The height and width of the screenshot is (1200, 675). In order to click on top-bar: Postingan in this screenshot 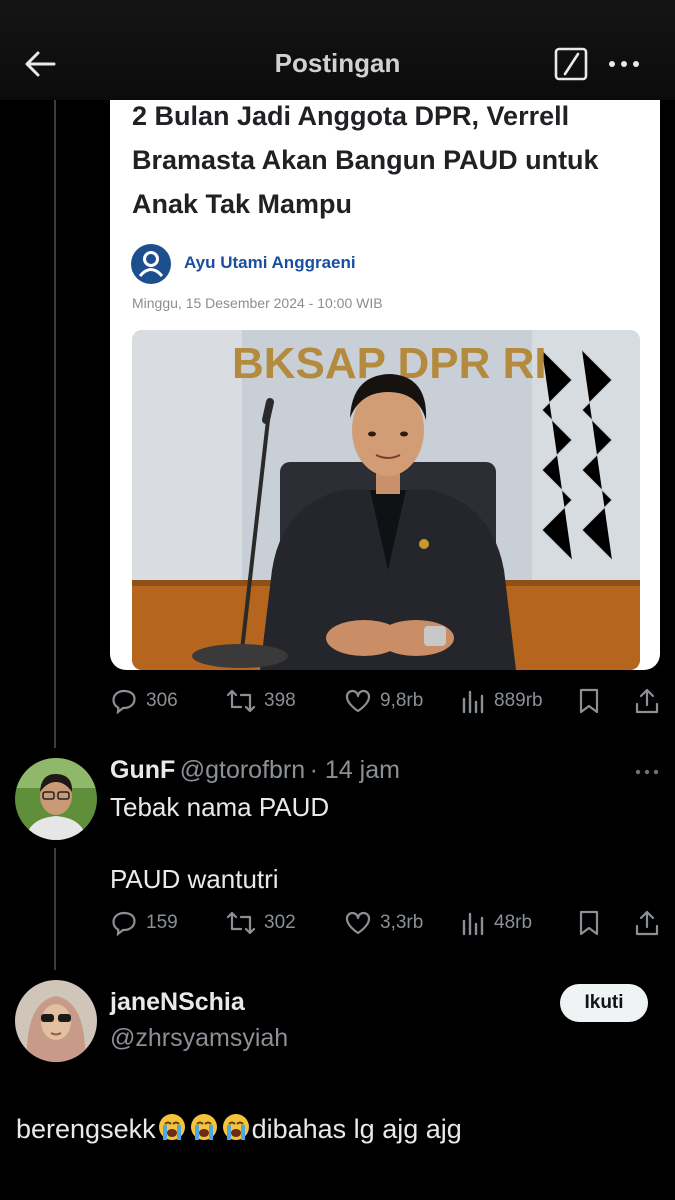, I will do `click(337, 50)`.